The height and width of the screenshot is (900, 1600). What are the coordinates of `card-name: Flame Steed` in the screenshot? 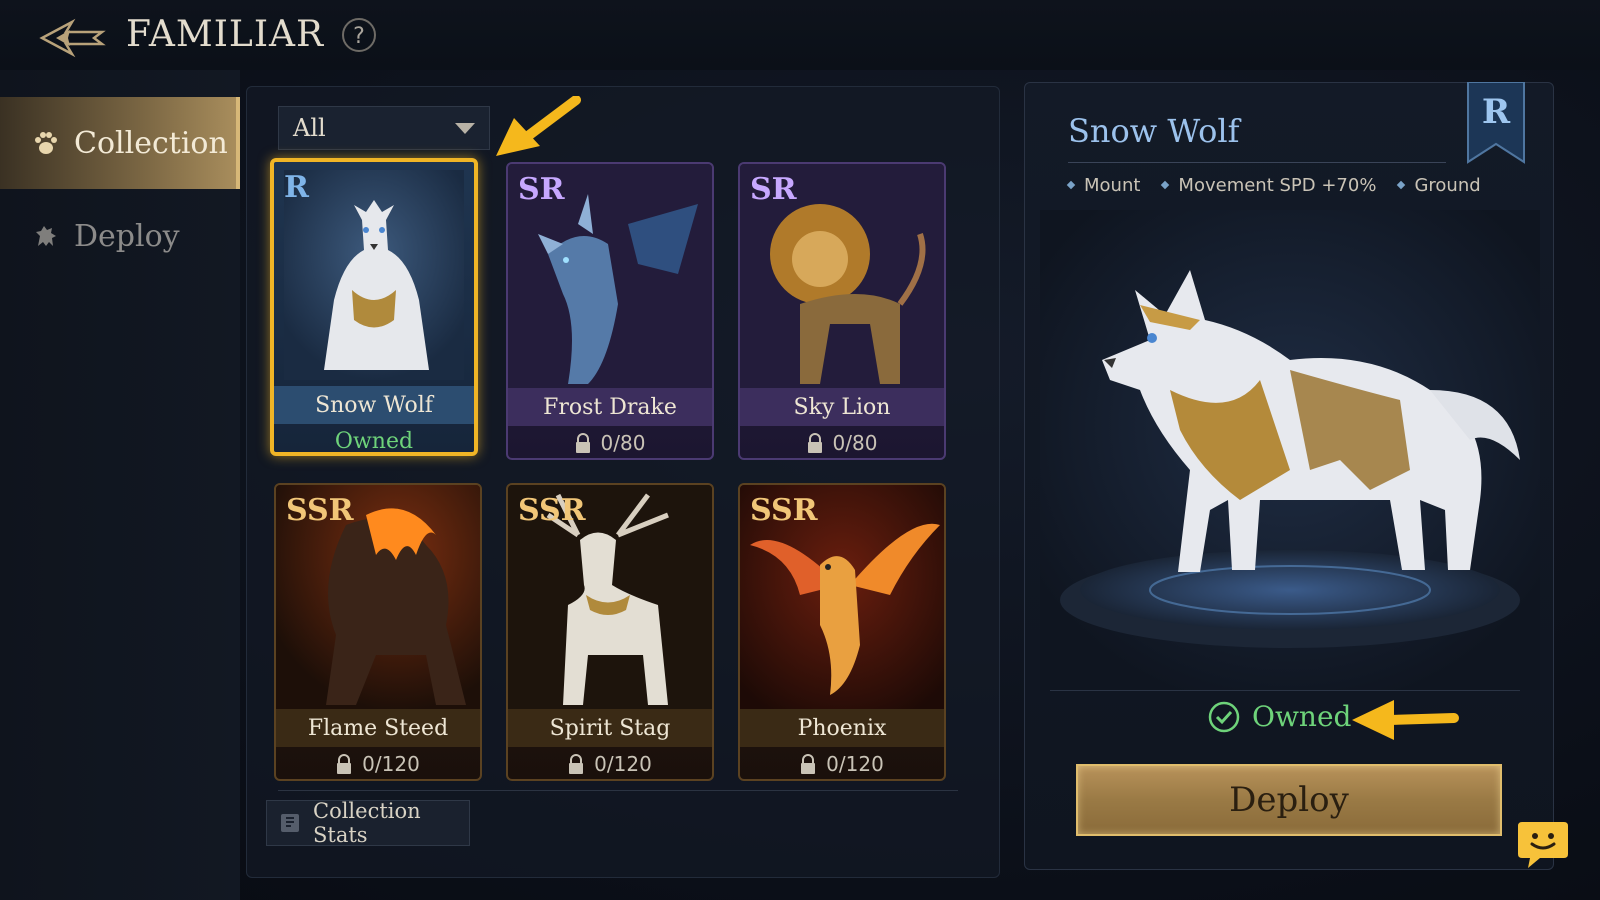 It's located at (378, 728).